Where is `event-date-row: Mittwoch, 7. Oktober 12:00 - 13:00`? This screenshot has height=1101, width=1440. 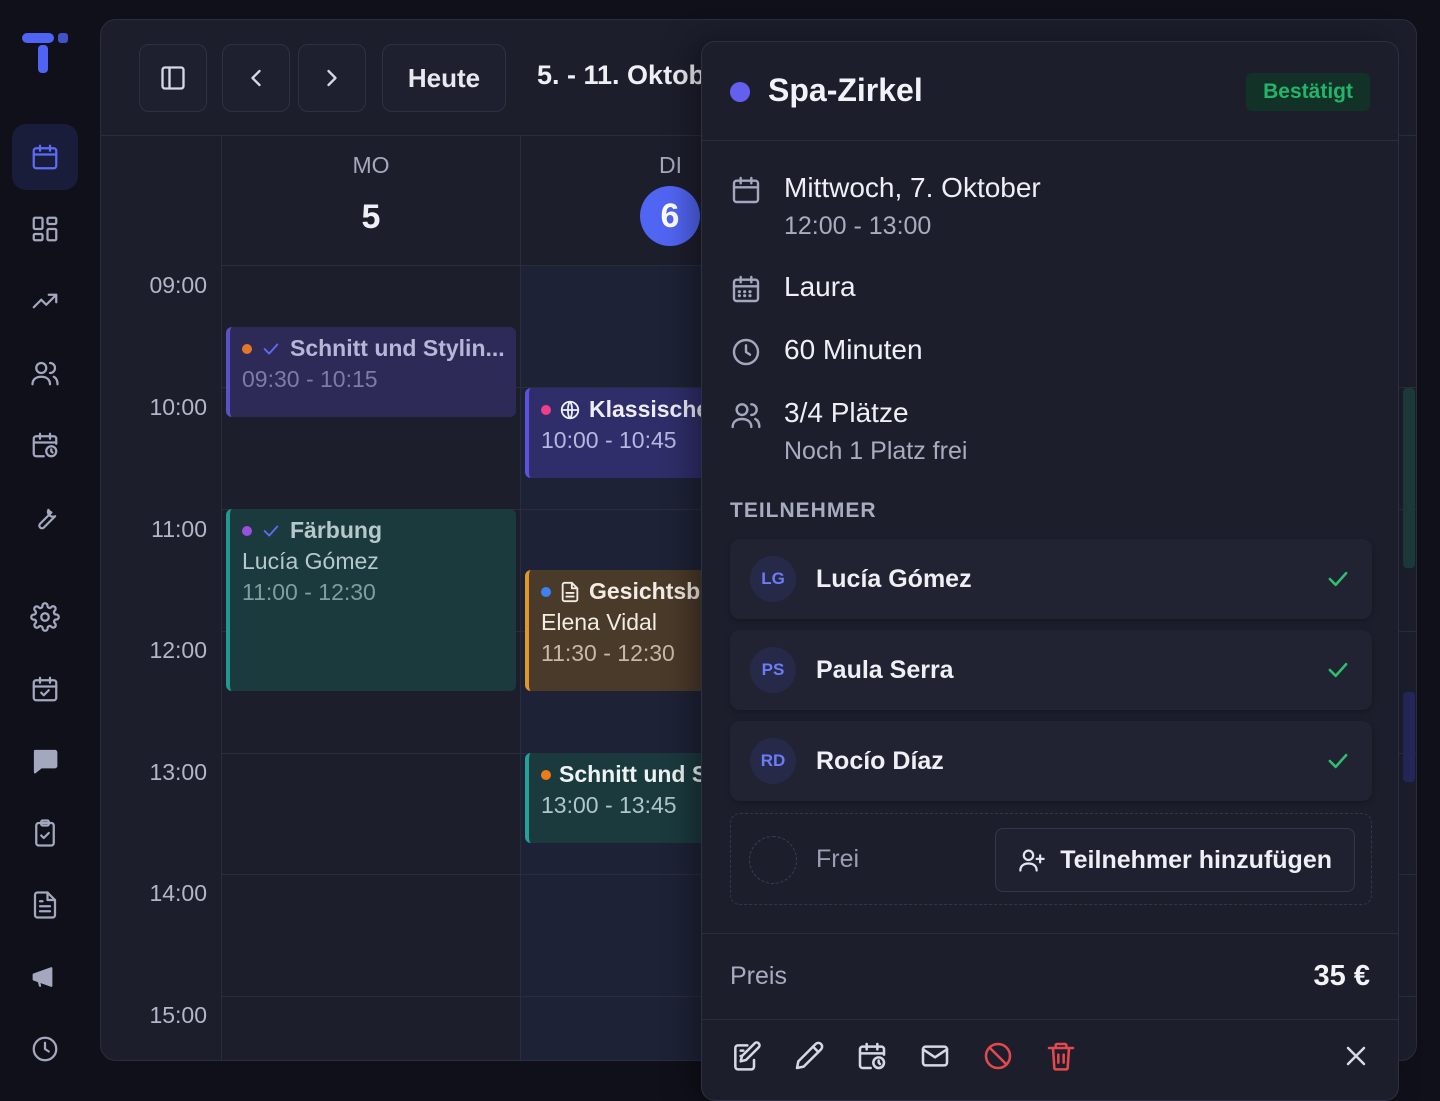
event-date-row: Mittwoch, 7. Oktober 12:00 - 13:00 is located at coordinates (885, 206).